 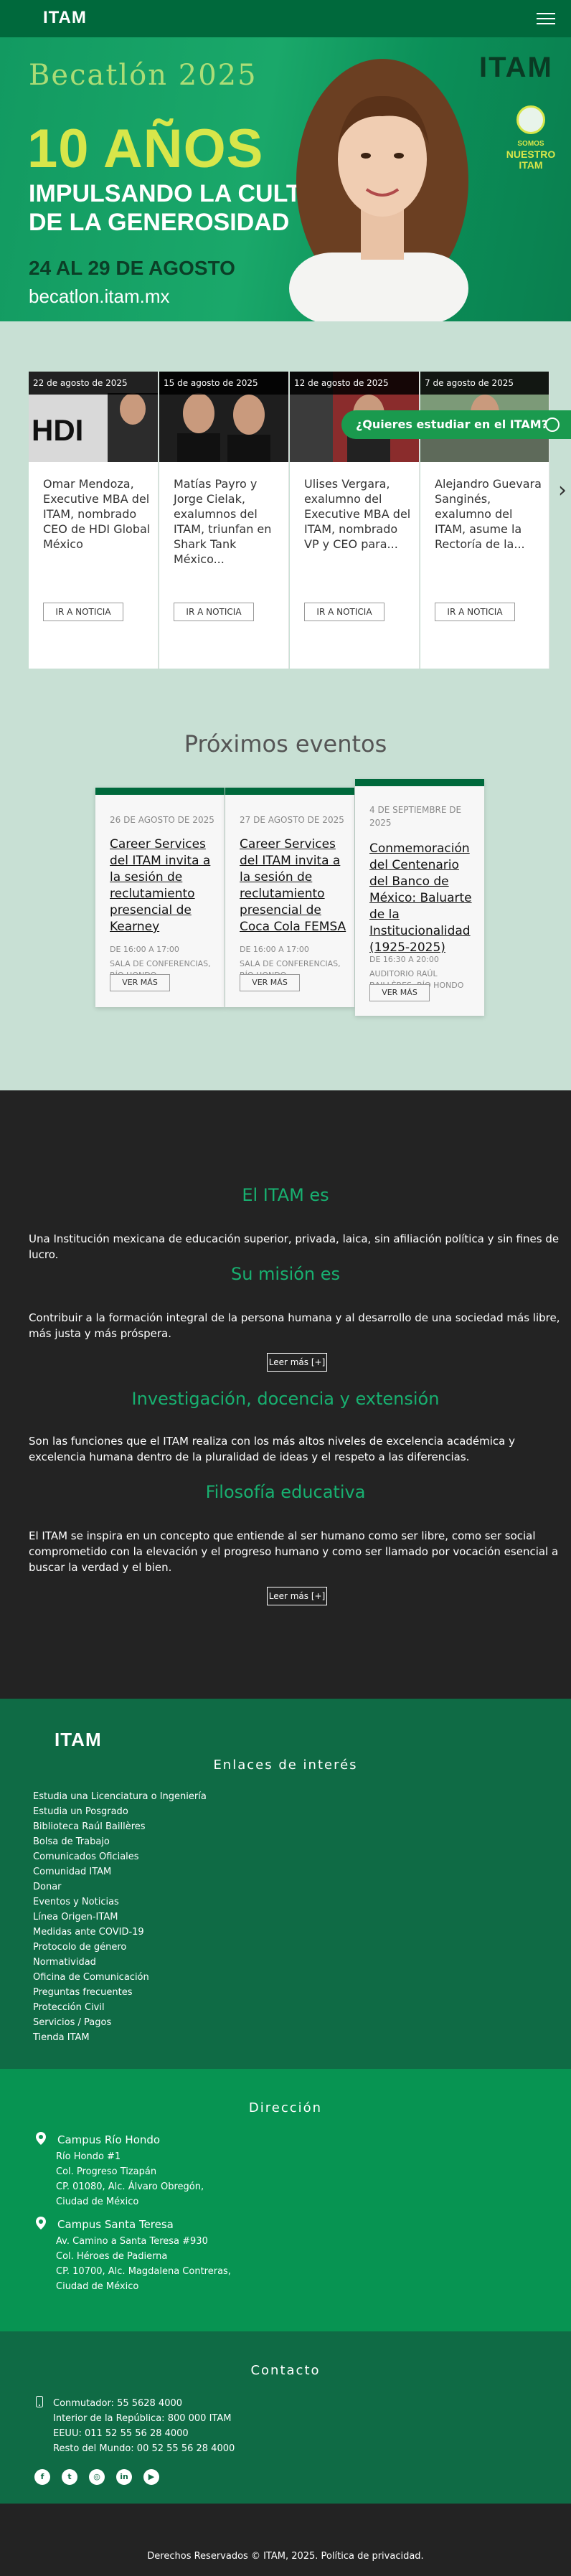 I want to click on contact-title: Contacto, so click(x=285, y=2370).